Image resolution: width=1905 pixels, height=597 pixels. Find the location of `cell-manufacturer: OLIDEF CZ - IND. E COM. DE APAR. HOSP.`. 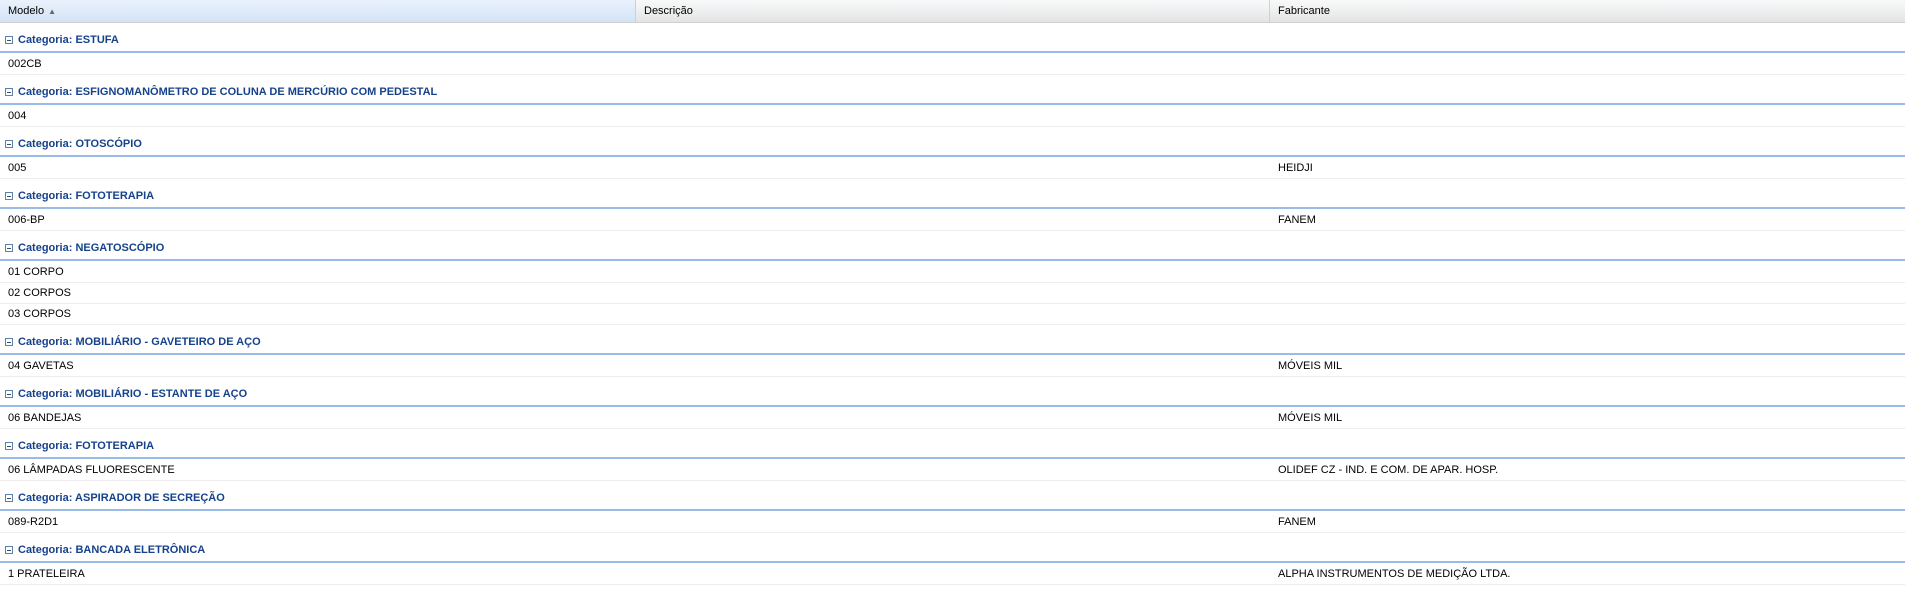

cell-manufacturer: OLIDEF CZ - IND. E COM. DE APAR. HOSP. is located at coordinates (1388, 470).